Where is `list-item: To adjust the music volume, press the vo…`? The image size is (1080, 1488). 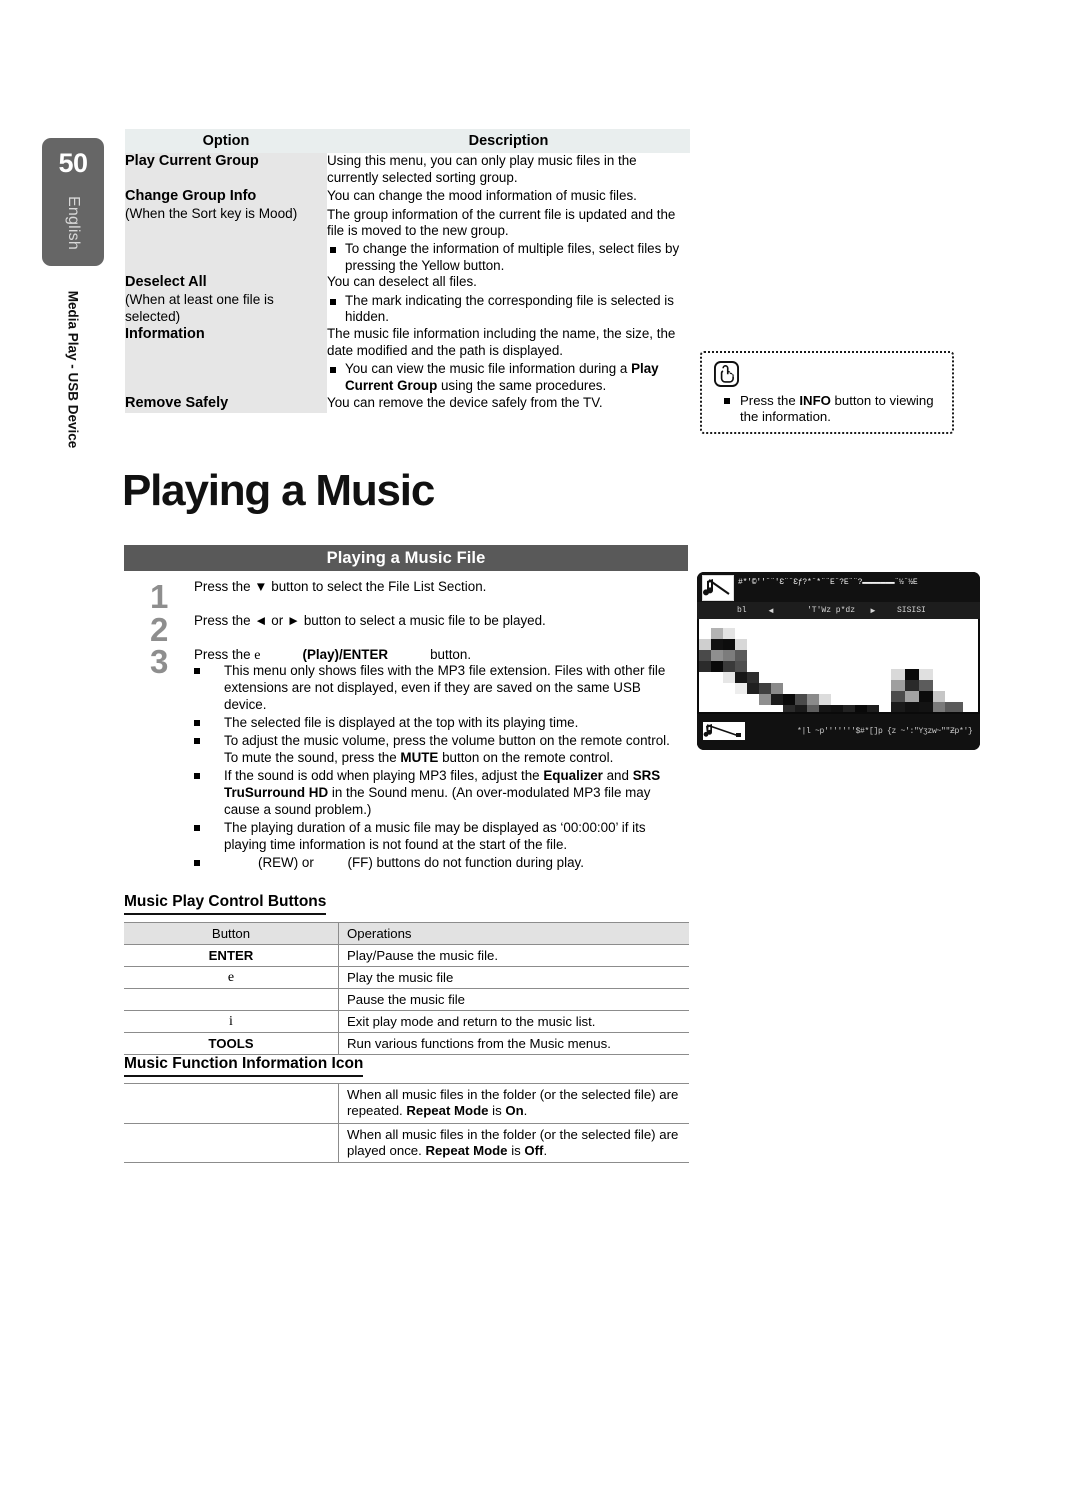
list-item: To adjust the music volume, press the vo… is located at coordinates (437, 749).